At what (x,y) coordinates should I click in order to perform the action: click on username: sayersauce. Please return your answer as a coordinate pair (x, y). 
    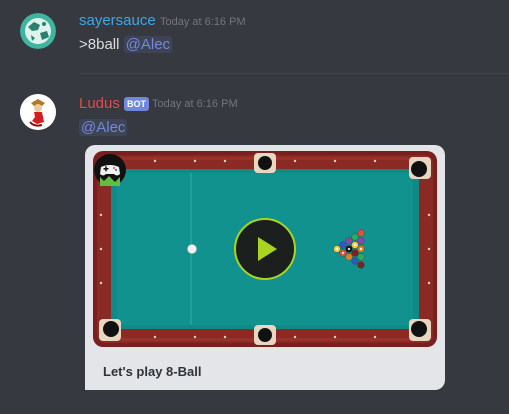
    Looking at the image, I should click on (117, 20).